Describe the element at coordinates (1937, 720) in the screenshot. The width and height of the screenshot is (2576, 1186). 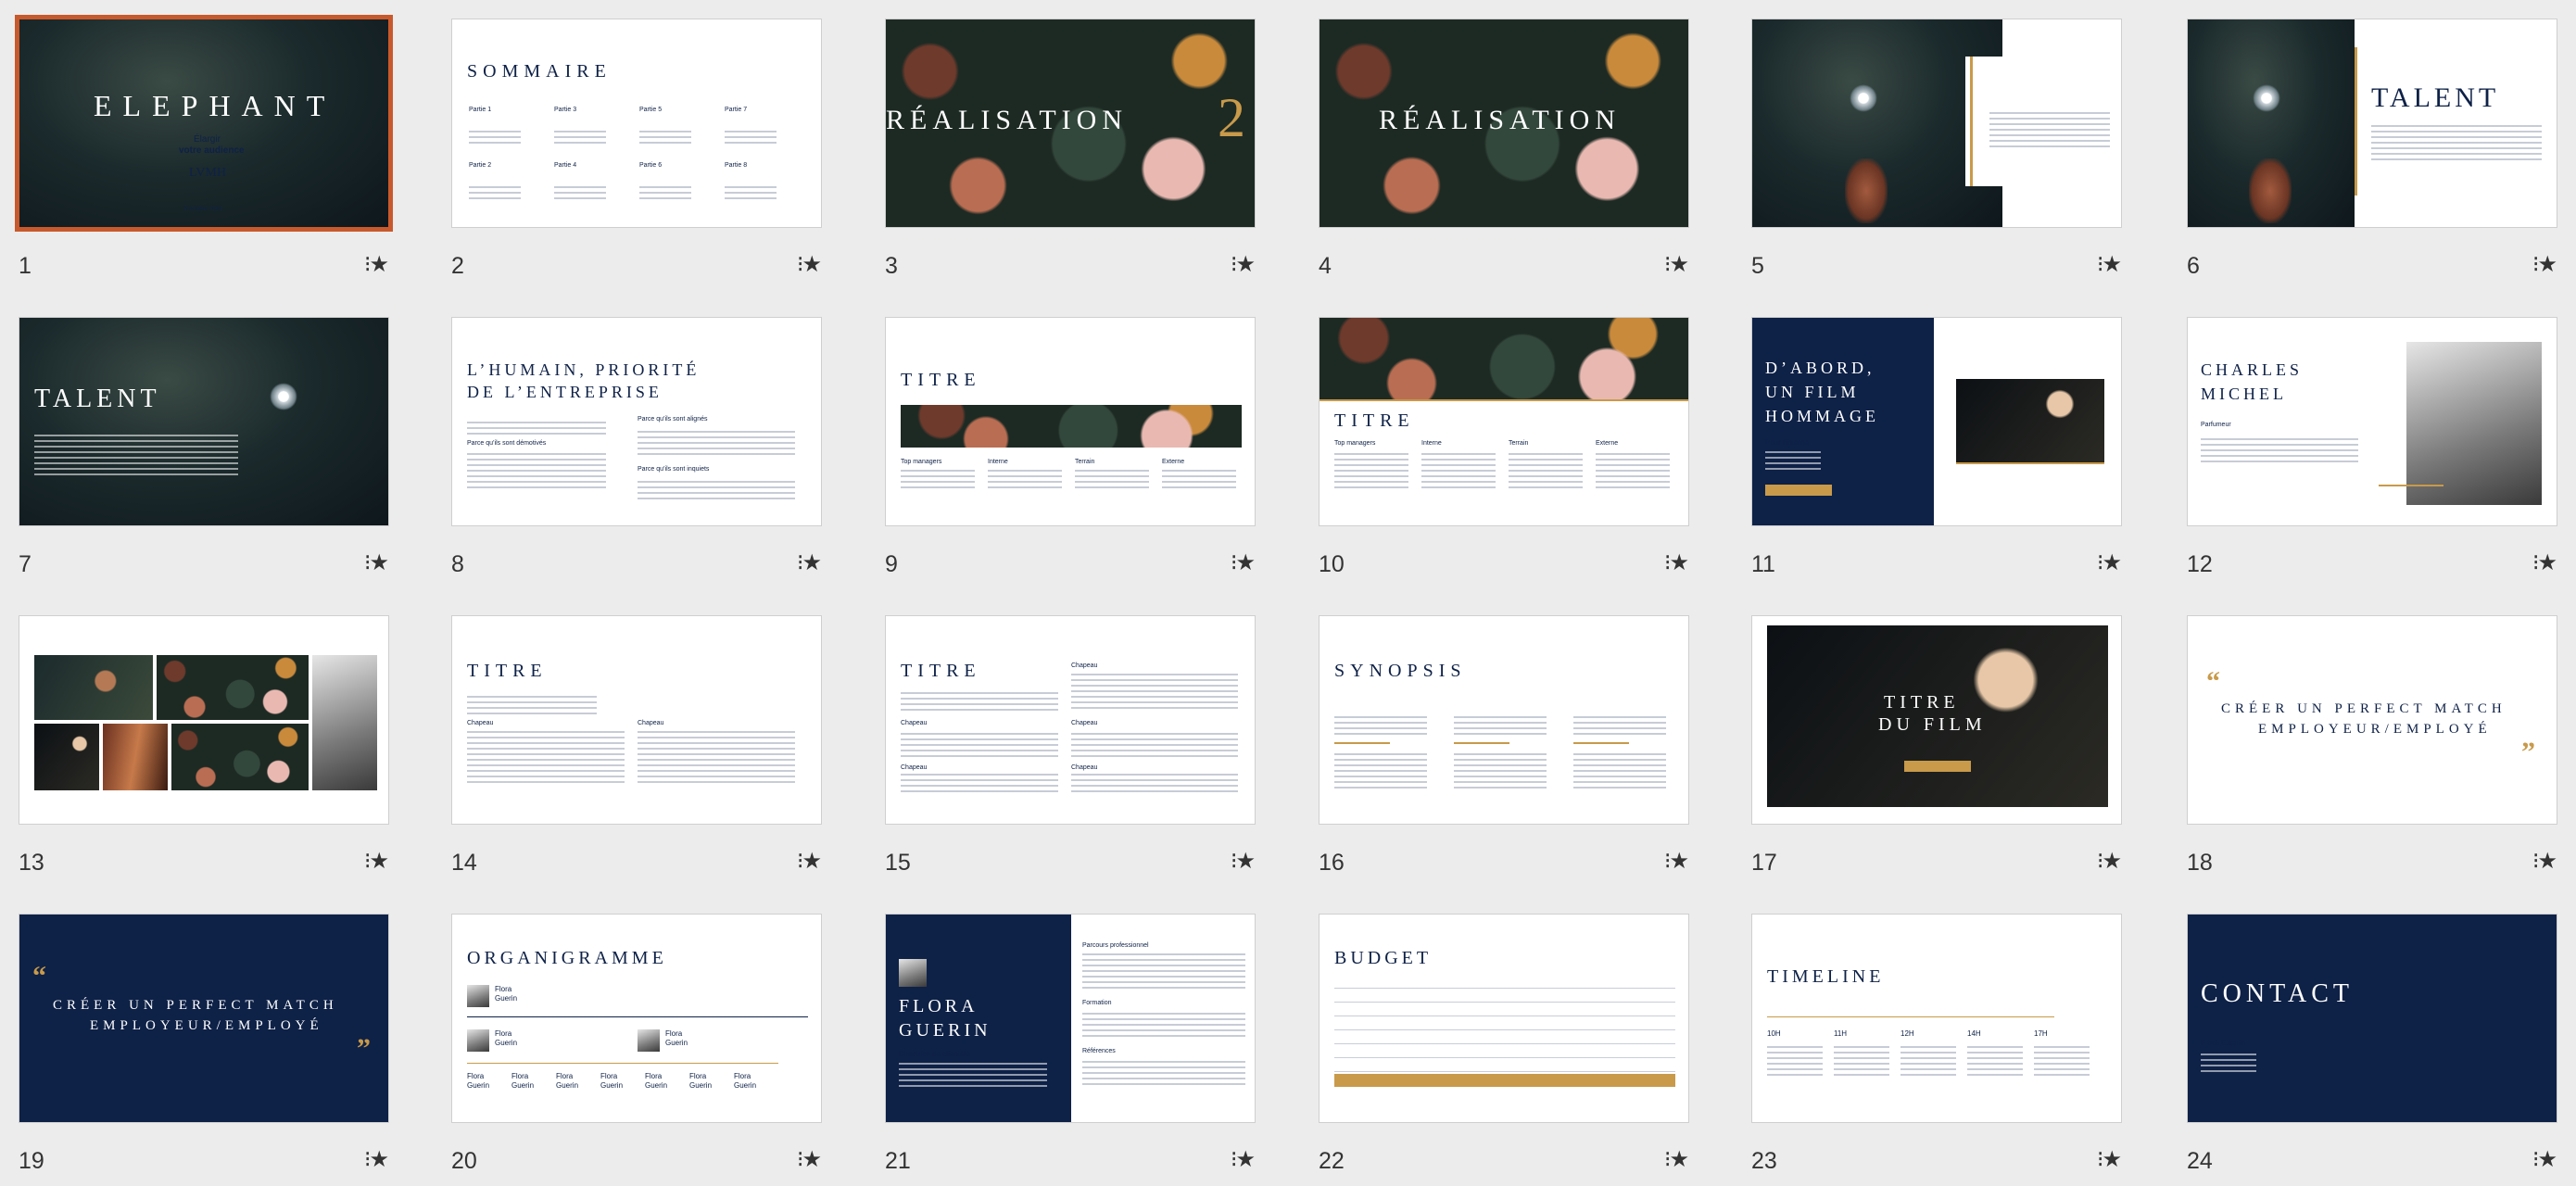
I see `slide-preview: TITRE DU FILM` at that location.